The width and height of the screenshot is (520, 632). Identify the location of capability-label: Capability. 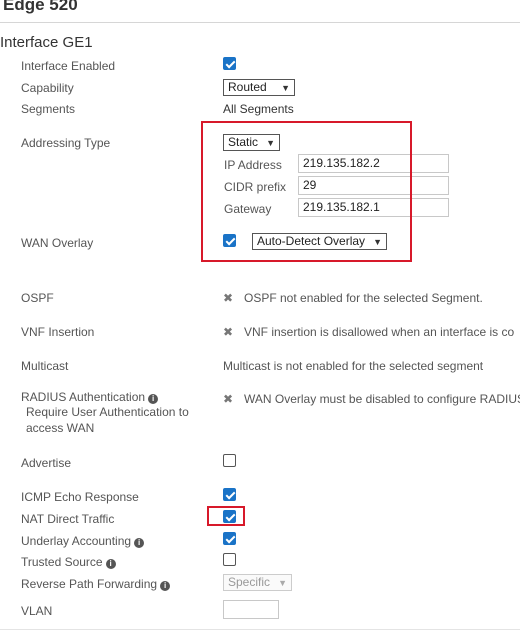
(47, 88).